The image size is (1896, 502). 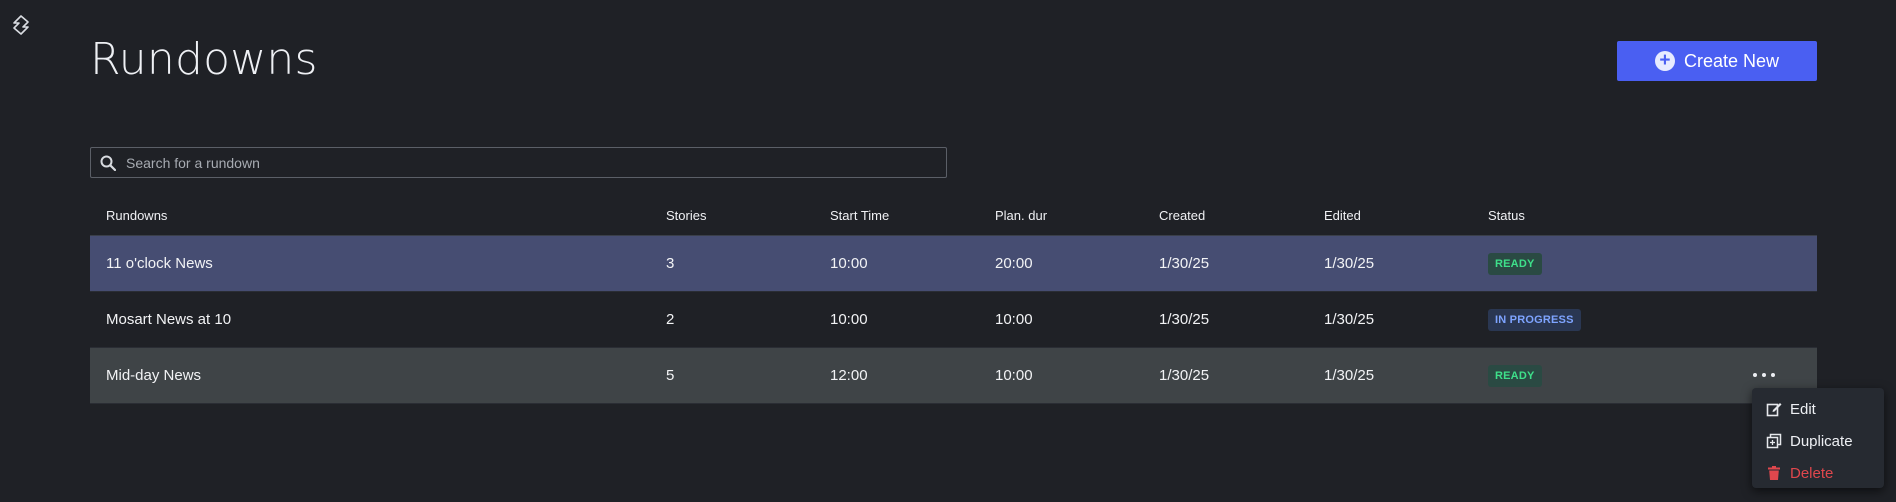 What do you see at coordinates (1241, 215) in the screenshot?
I see `column-header-created: Created` at bounding box center [1241, 215].